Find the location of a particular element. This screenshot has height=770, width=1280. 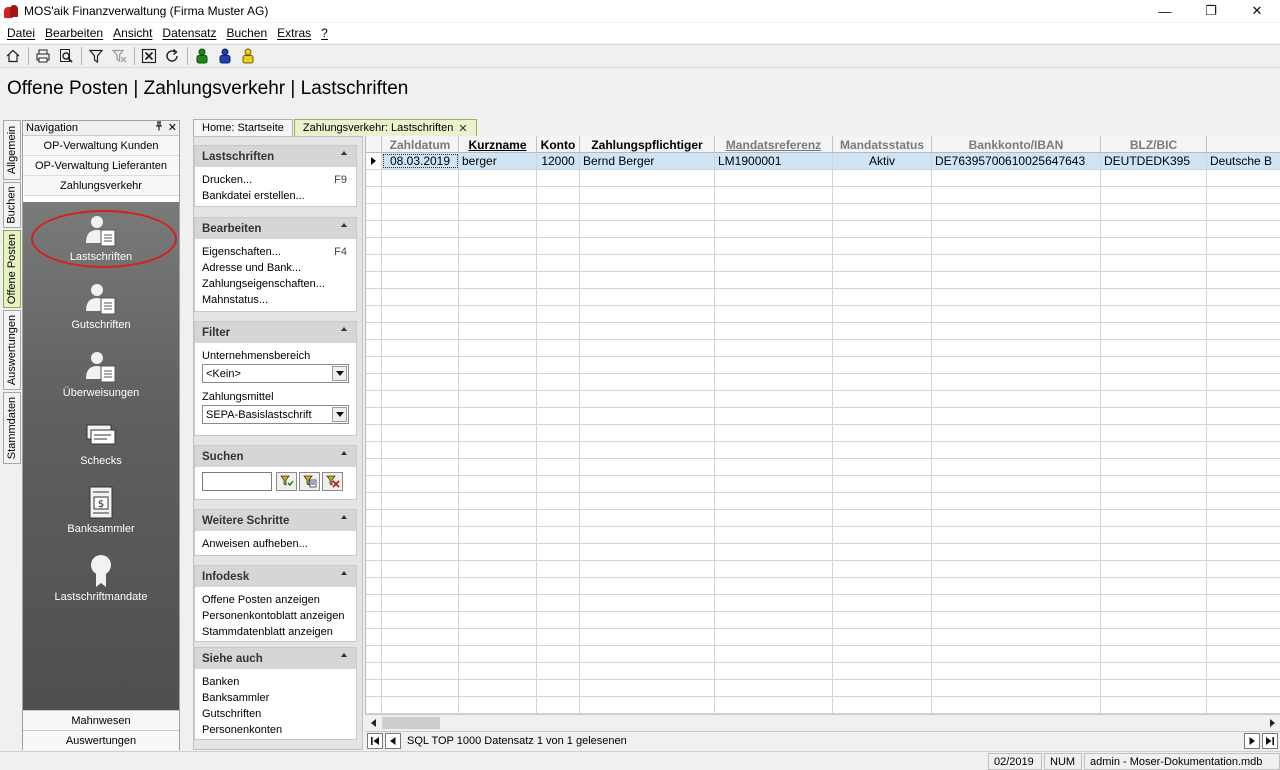

vtab-auswertungen: Auswertungen is located at coordinates (12, 350).